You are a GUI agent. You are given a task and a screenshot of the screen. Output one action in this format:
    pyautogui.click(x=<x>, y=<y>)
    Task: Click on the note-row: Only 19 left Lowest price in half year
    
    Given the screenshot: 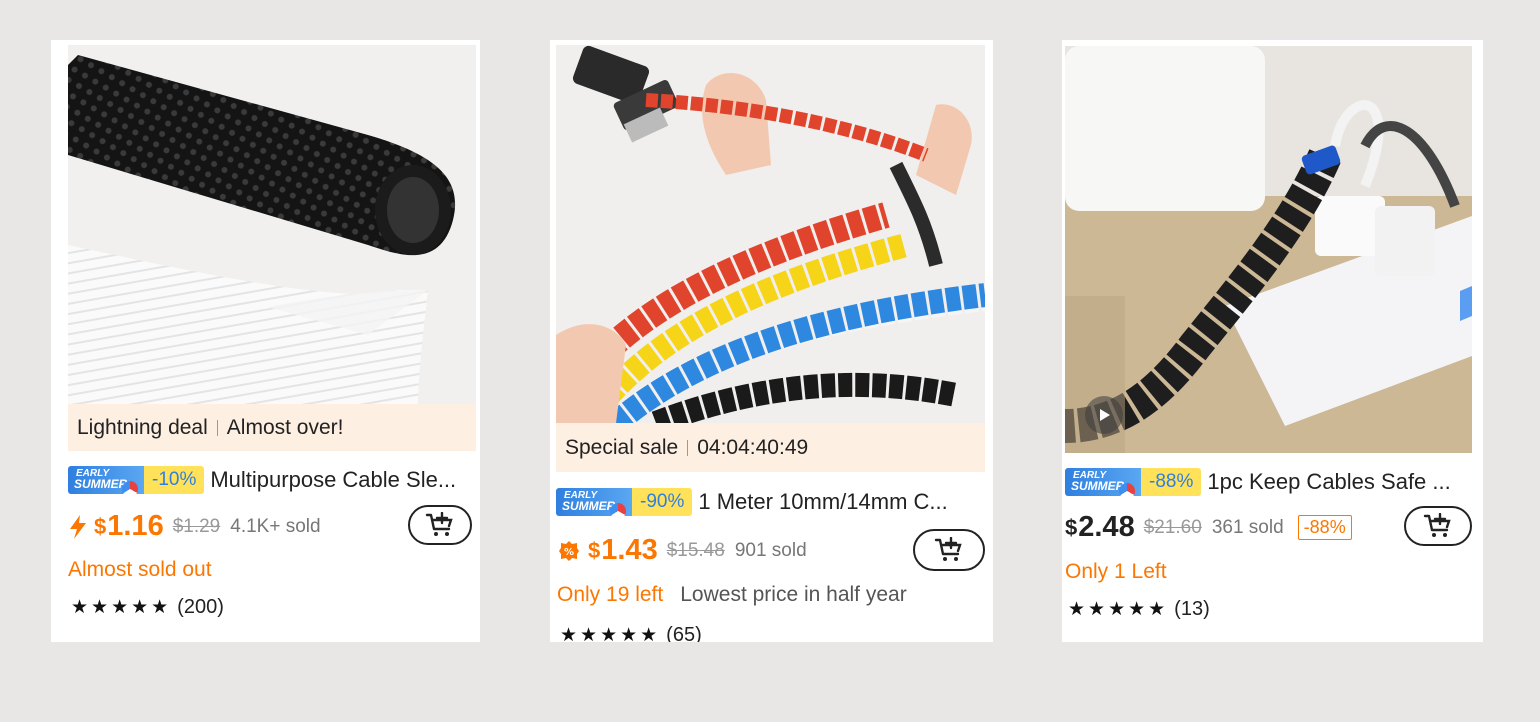 What is the action you would take?
    pyautogui.click(x=732, y=595)
    